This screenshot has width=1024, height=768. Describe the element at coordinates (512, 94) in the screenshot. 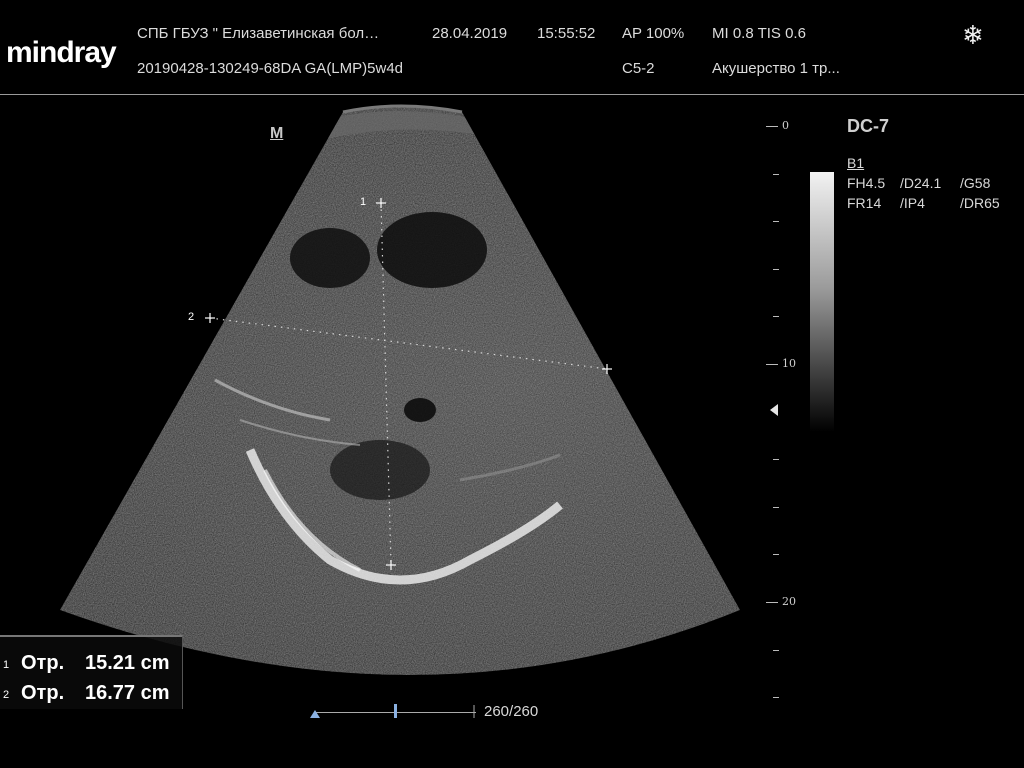

I see `header-divider` at that location.